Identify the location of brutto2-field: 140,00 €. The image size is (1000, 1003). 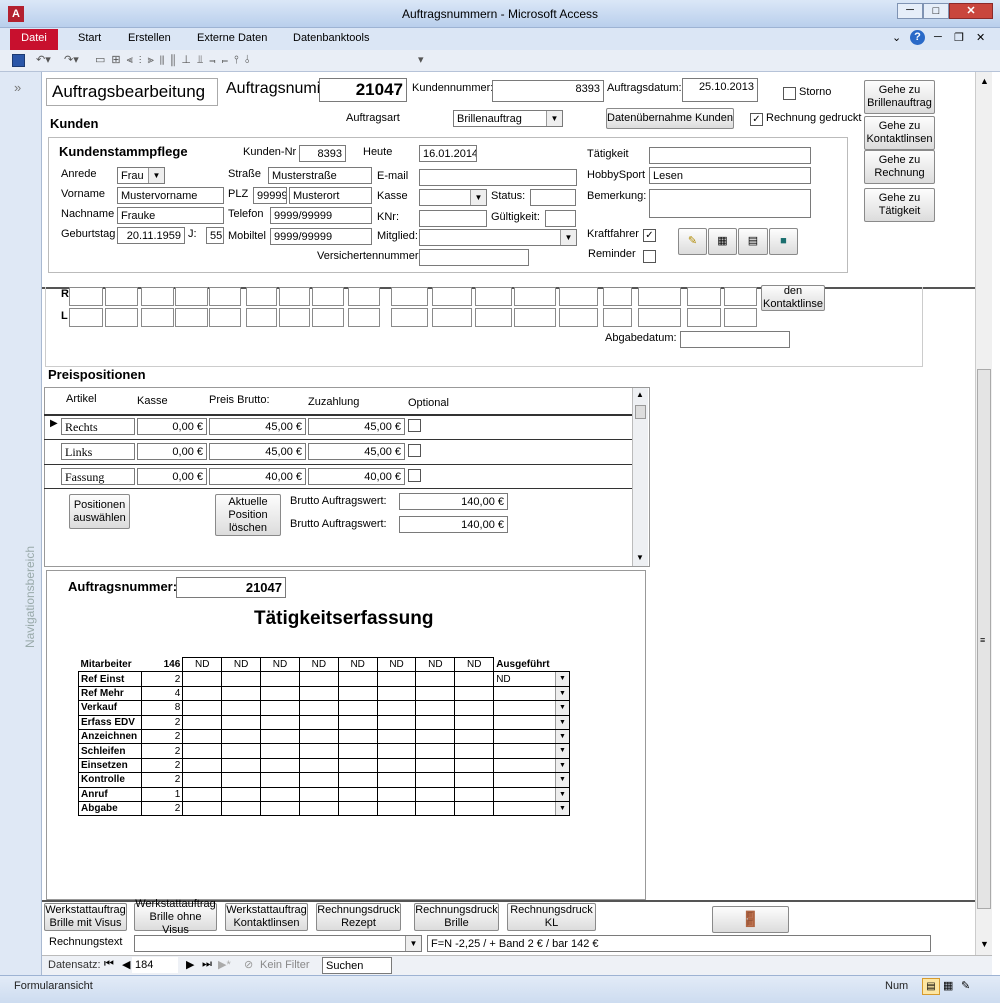
(453, 524).